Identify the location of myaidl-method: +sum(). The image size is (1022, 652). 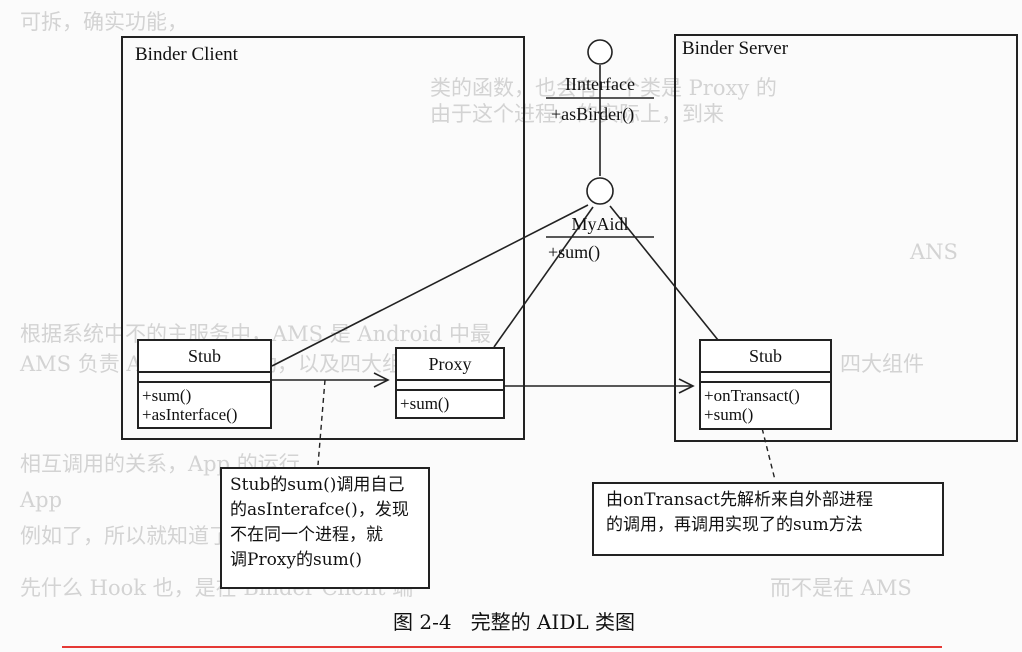
(574, 252).